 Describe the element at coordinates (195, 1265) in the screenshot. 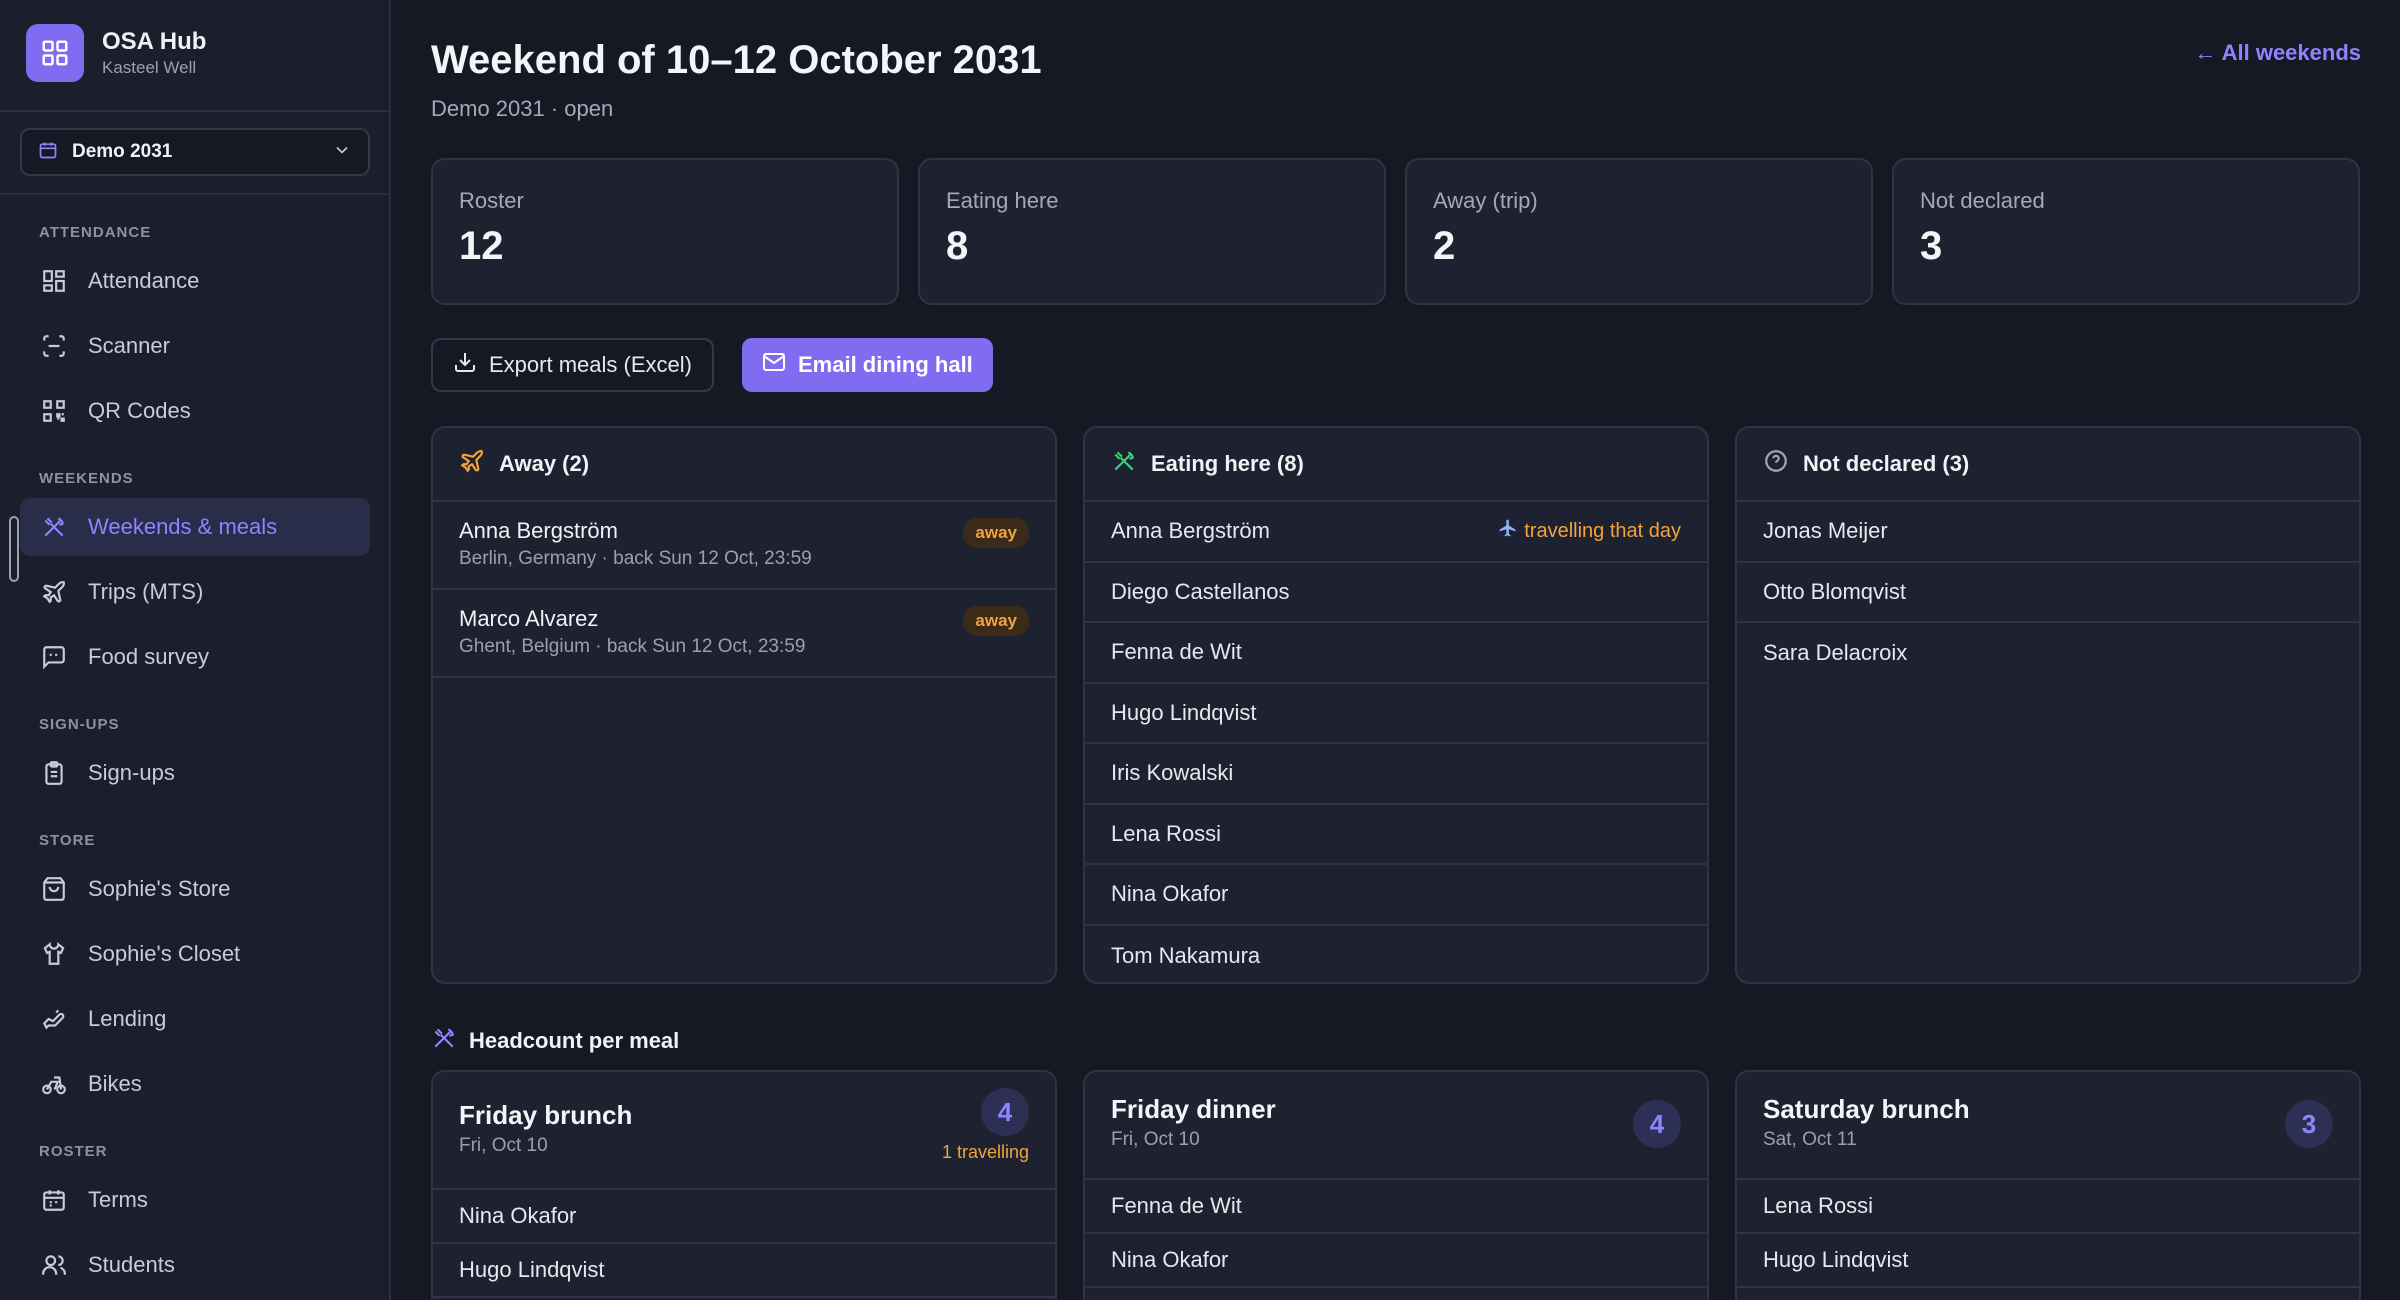

I see `nav-item-students: Students` at that location.